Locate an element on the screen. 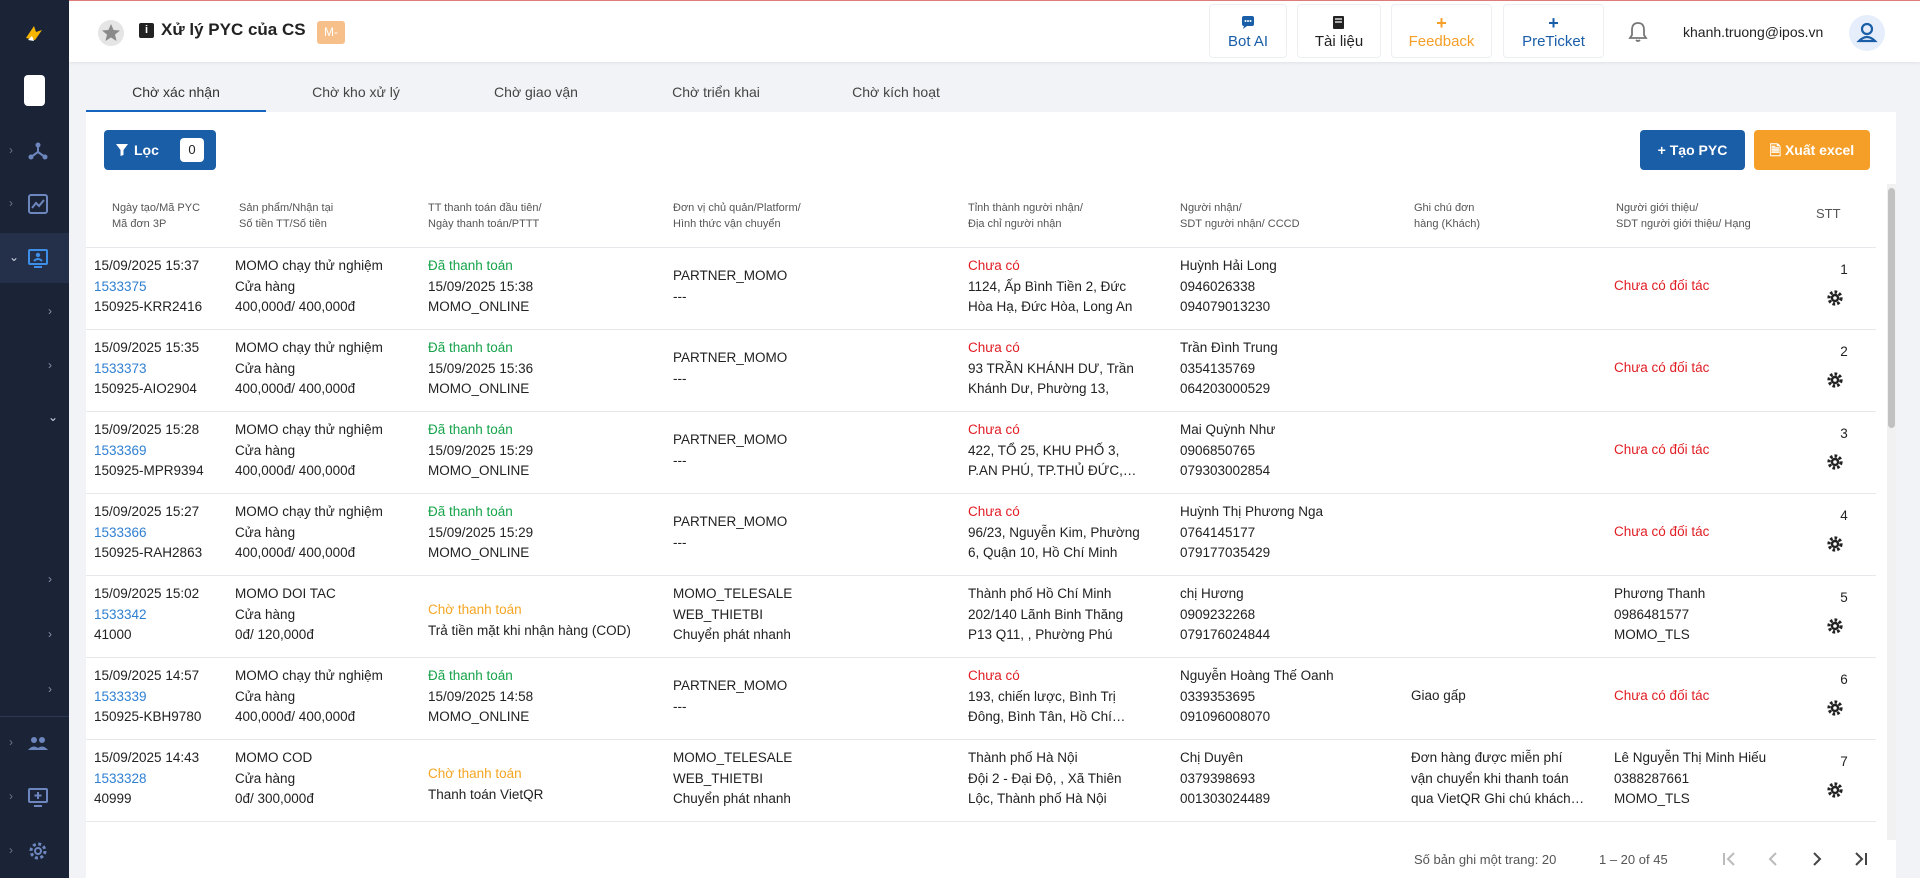 The image size is (1920, 878). header-stt: STT is located at coordinates (1828, 213).